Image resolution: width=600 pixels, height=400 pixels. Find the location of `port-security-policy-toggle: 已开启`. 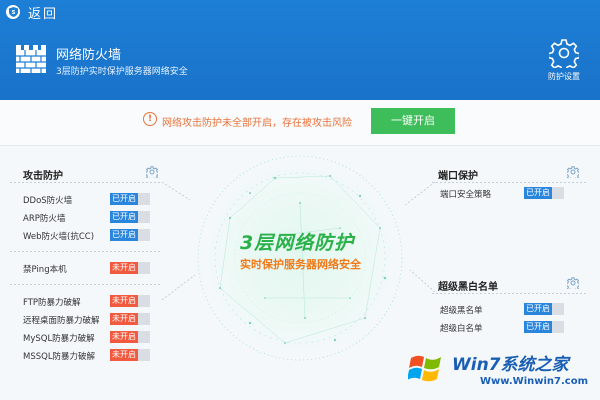

port-security-policy-toggle: 已开启 is located at coordinates (544, 193).